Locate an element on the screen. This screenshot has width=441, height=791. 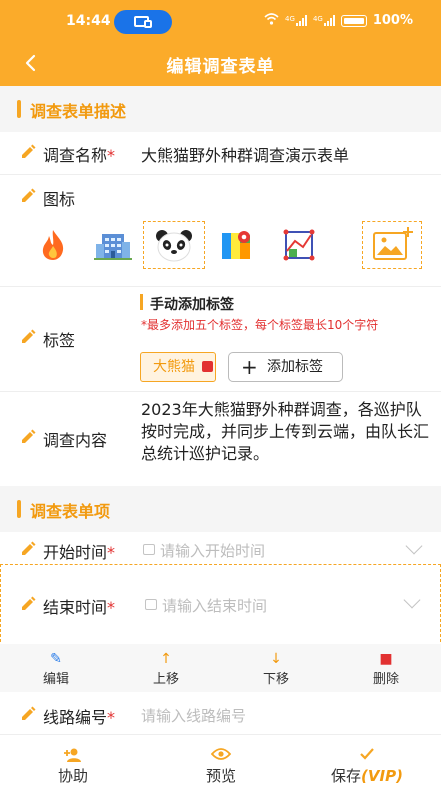
survey-name-label: 调查名称* is located at coordinates (79, 154).